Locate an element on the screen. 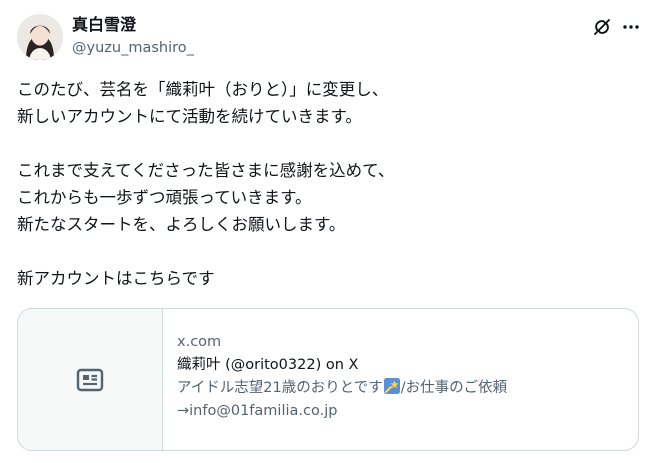 The width and height of the screenshot is (664, 463). card-title: 織莉叶 (@orito0322) on X is located at coordinates (268, 365).